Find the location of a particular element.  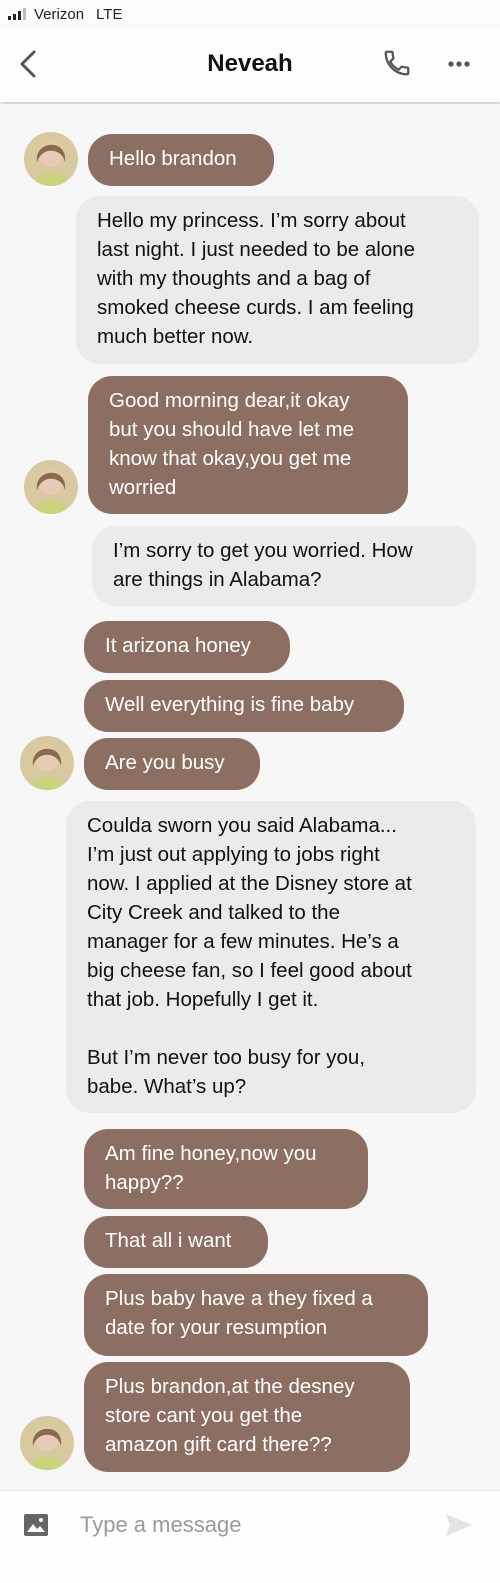

more-horizontal-icon is located at coordinates (459, 64).